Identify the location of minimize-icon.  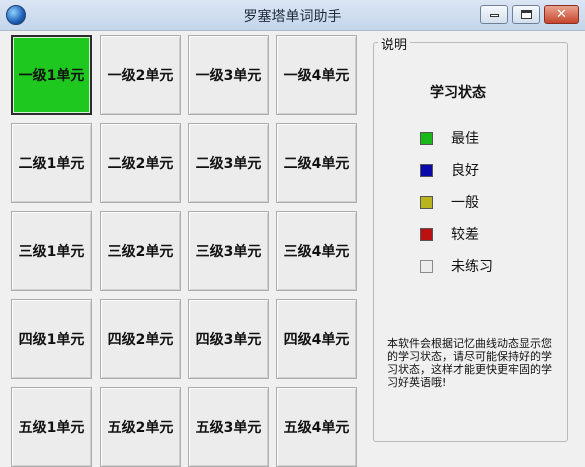
(494, 15).